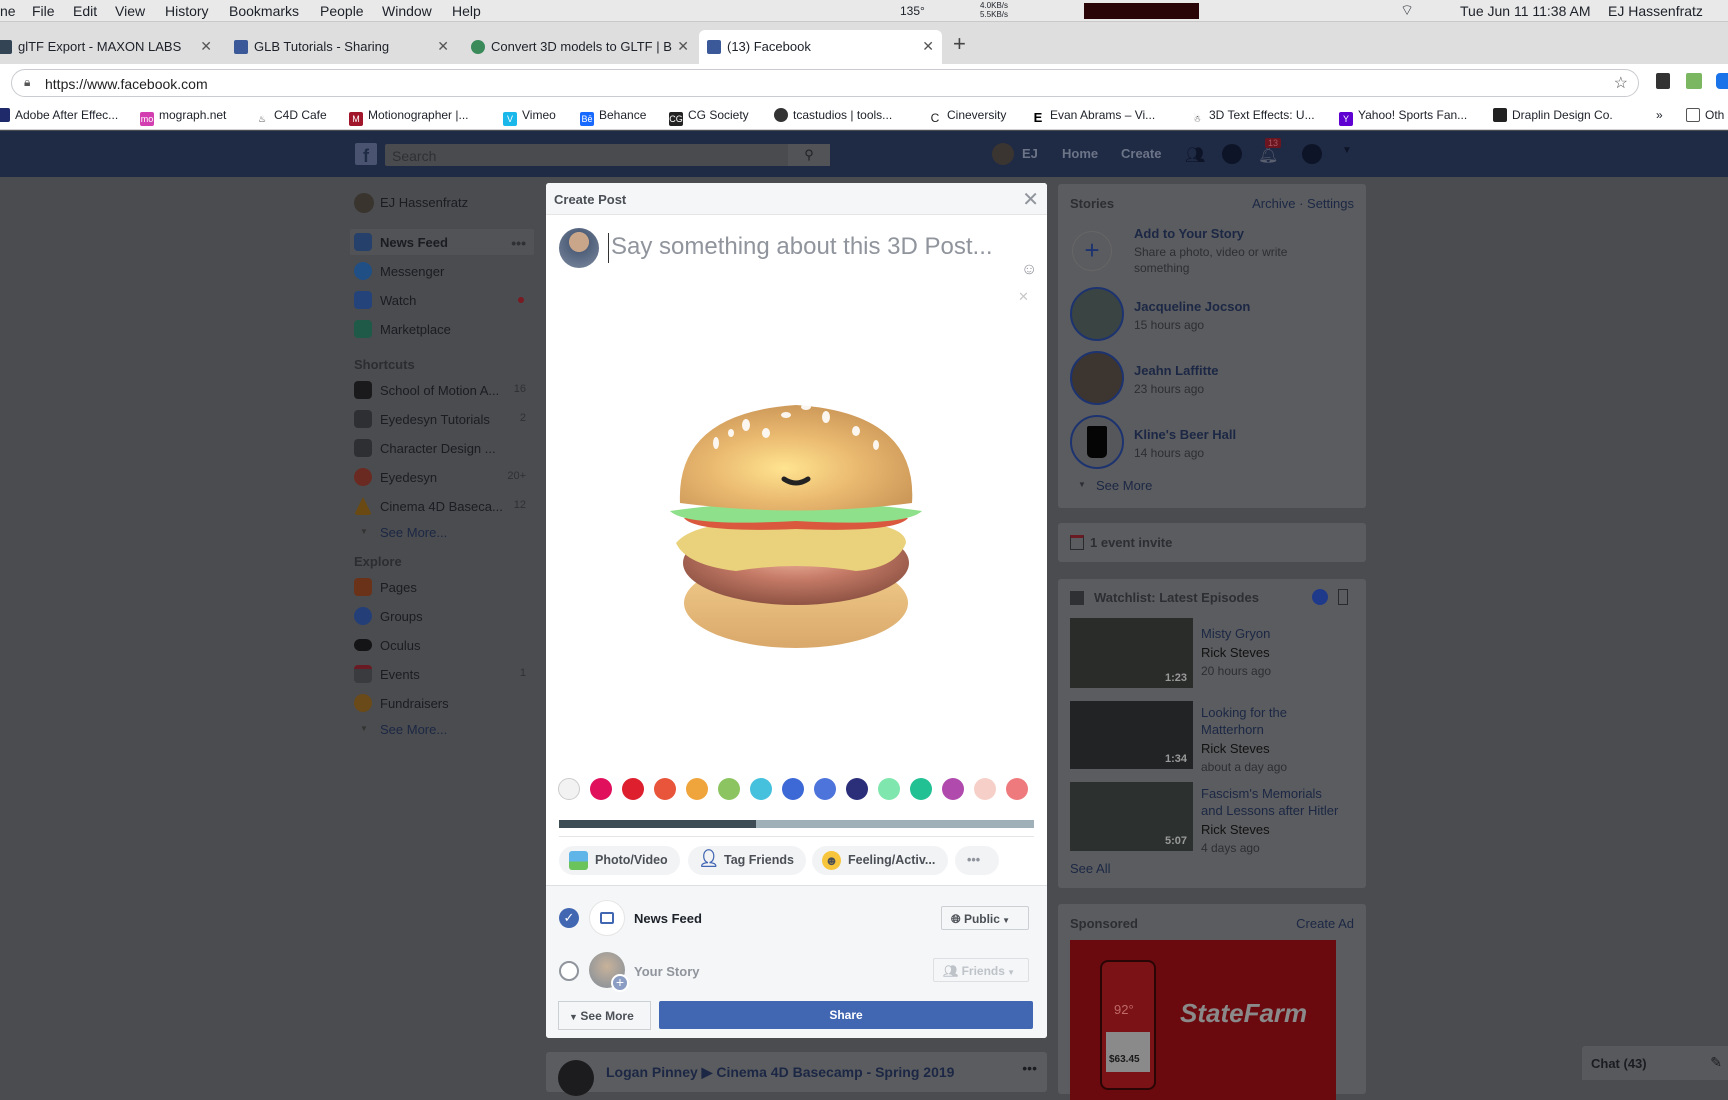  Describe the element at coordinates (569, 918) in the screenshot. I see `news-feed-checkbox: ✓` at that location.